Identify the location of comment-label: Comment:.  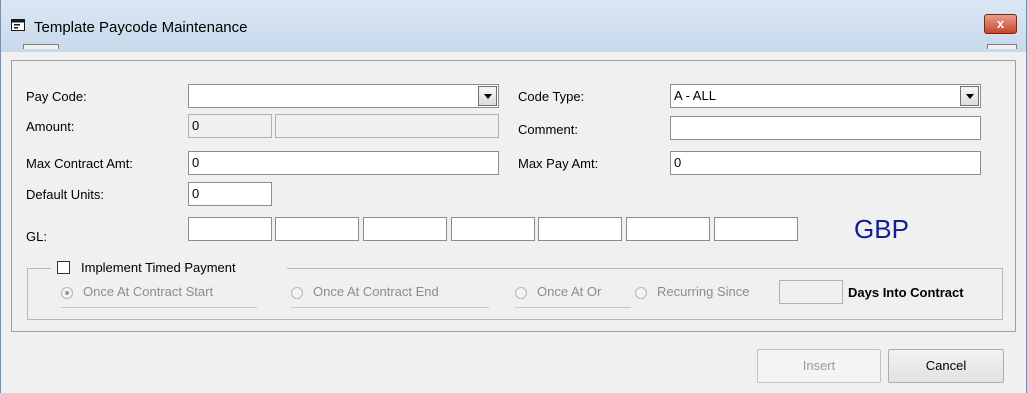
(548, 129).